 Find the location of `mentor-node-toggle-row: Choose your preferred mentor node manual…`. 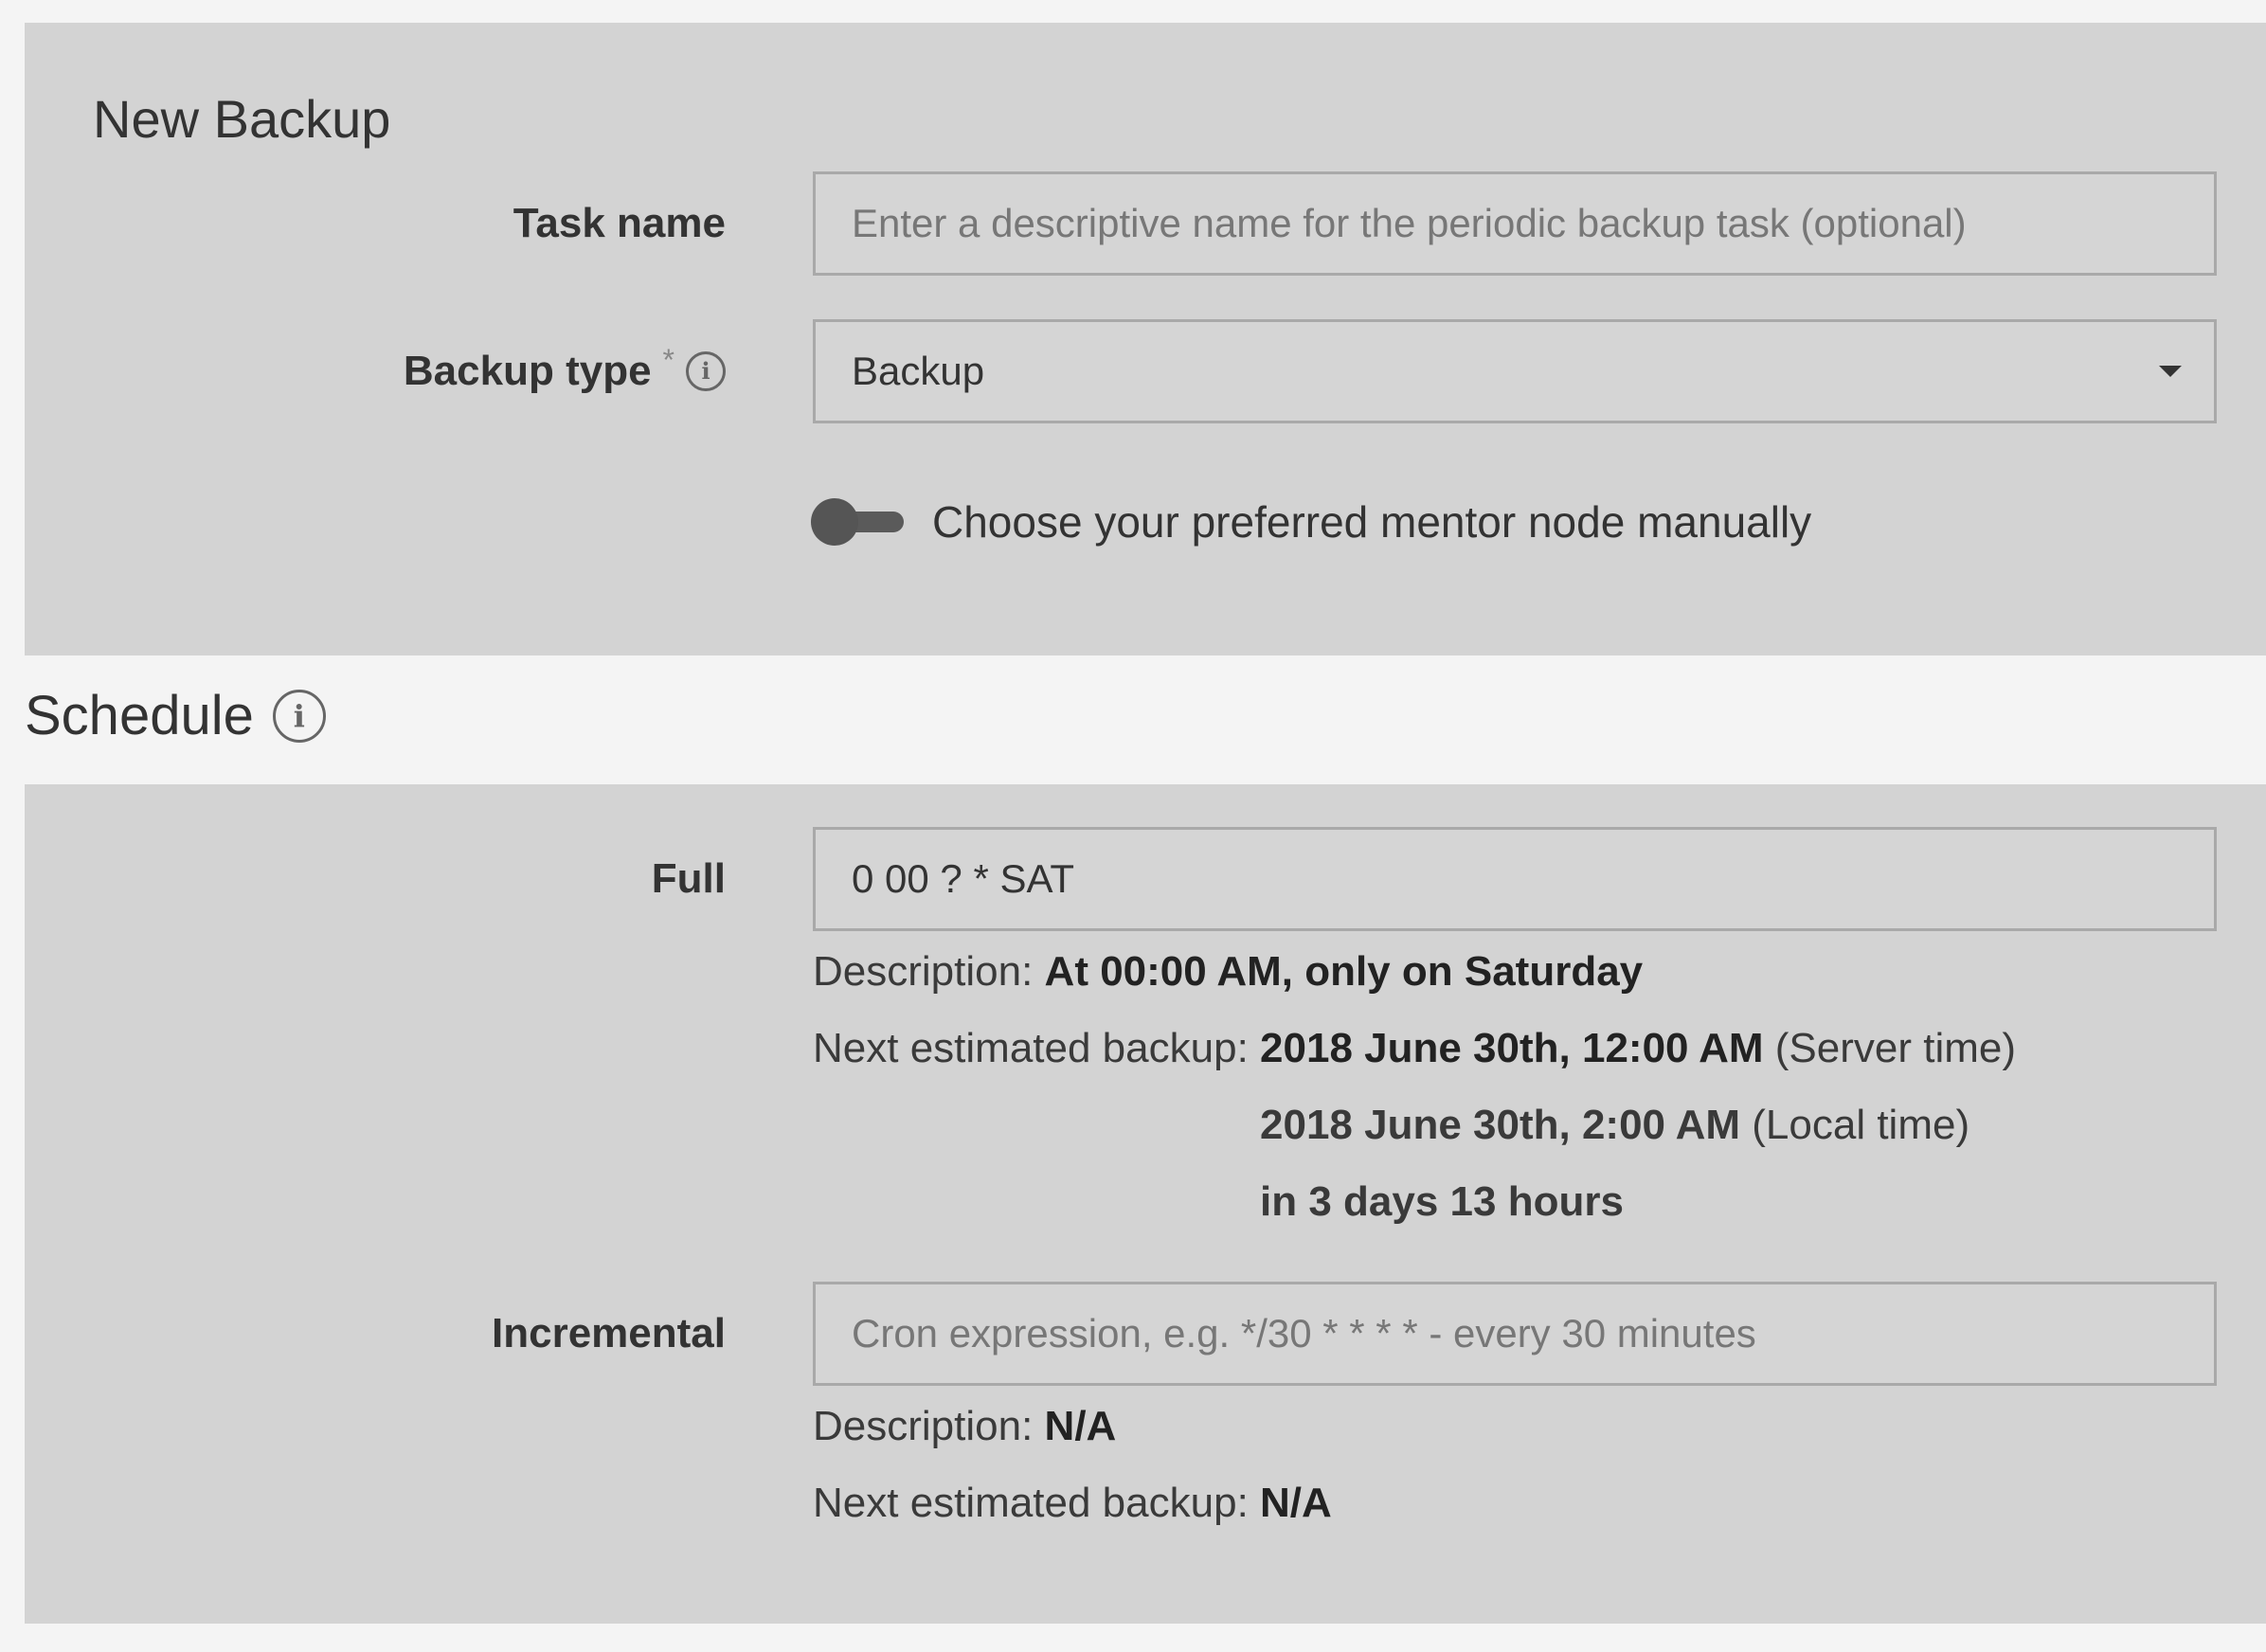

mentor-node-toggle-row: Choose your preferred mentor node manual… is located at coordinates (1311, 522).